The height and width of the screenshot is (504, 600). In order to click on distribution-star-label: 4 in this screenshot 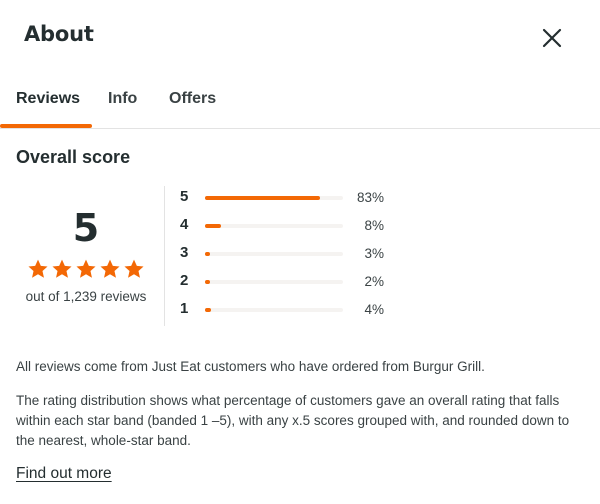, I will do `click(184, 224)`.